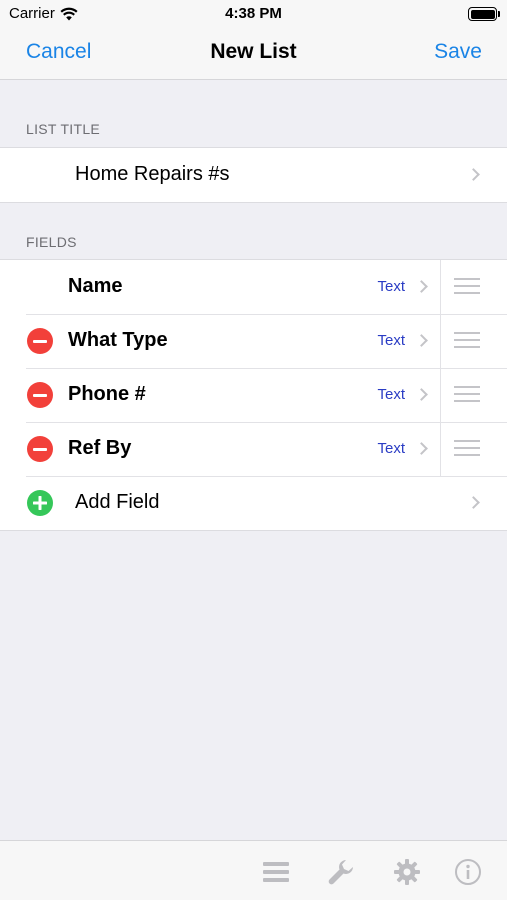 This screenshot has width=507, height=900. What do you see at coordinates (100, 448) in the screenshot?
I see `field-name: Ref By` at bounding box center [100, 448].